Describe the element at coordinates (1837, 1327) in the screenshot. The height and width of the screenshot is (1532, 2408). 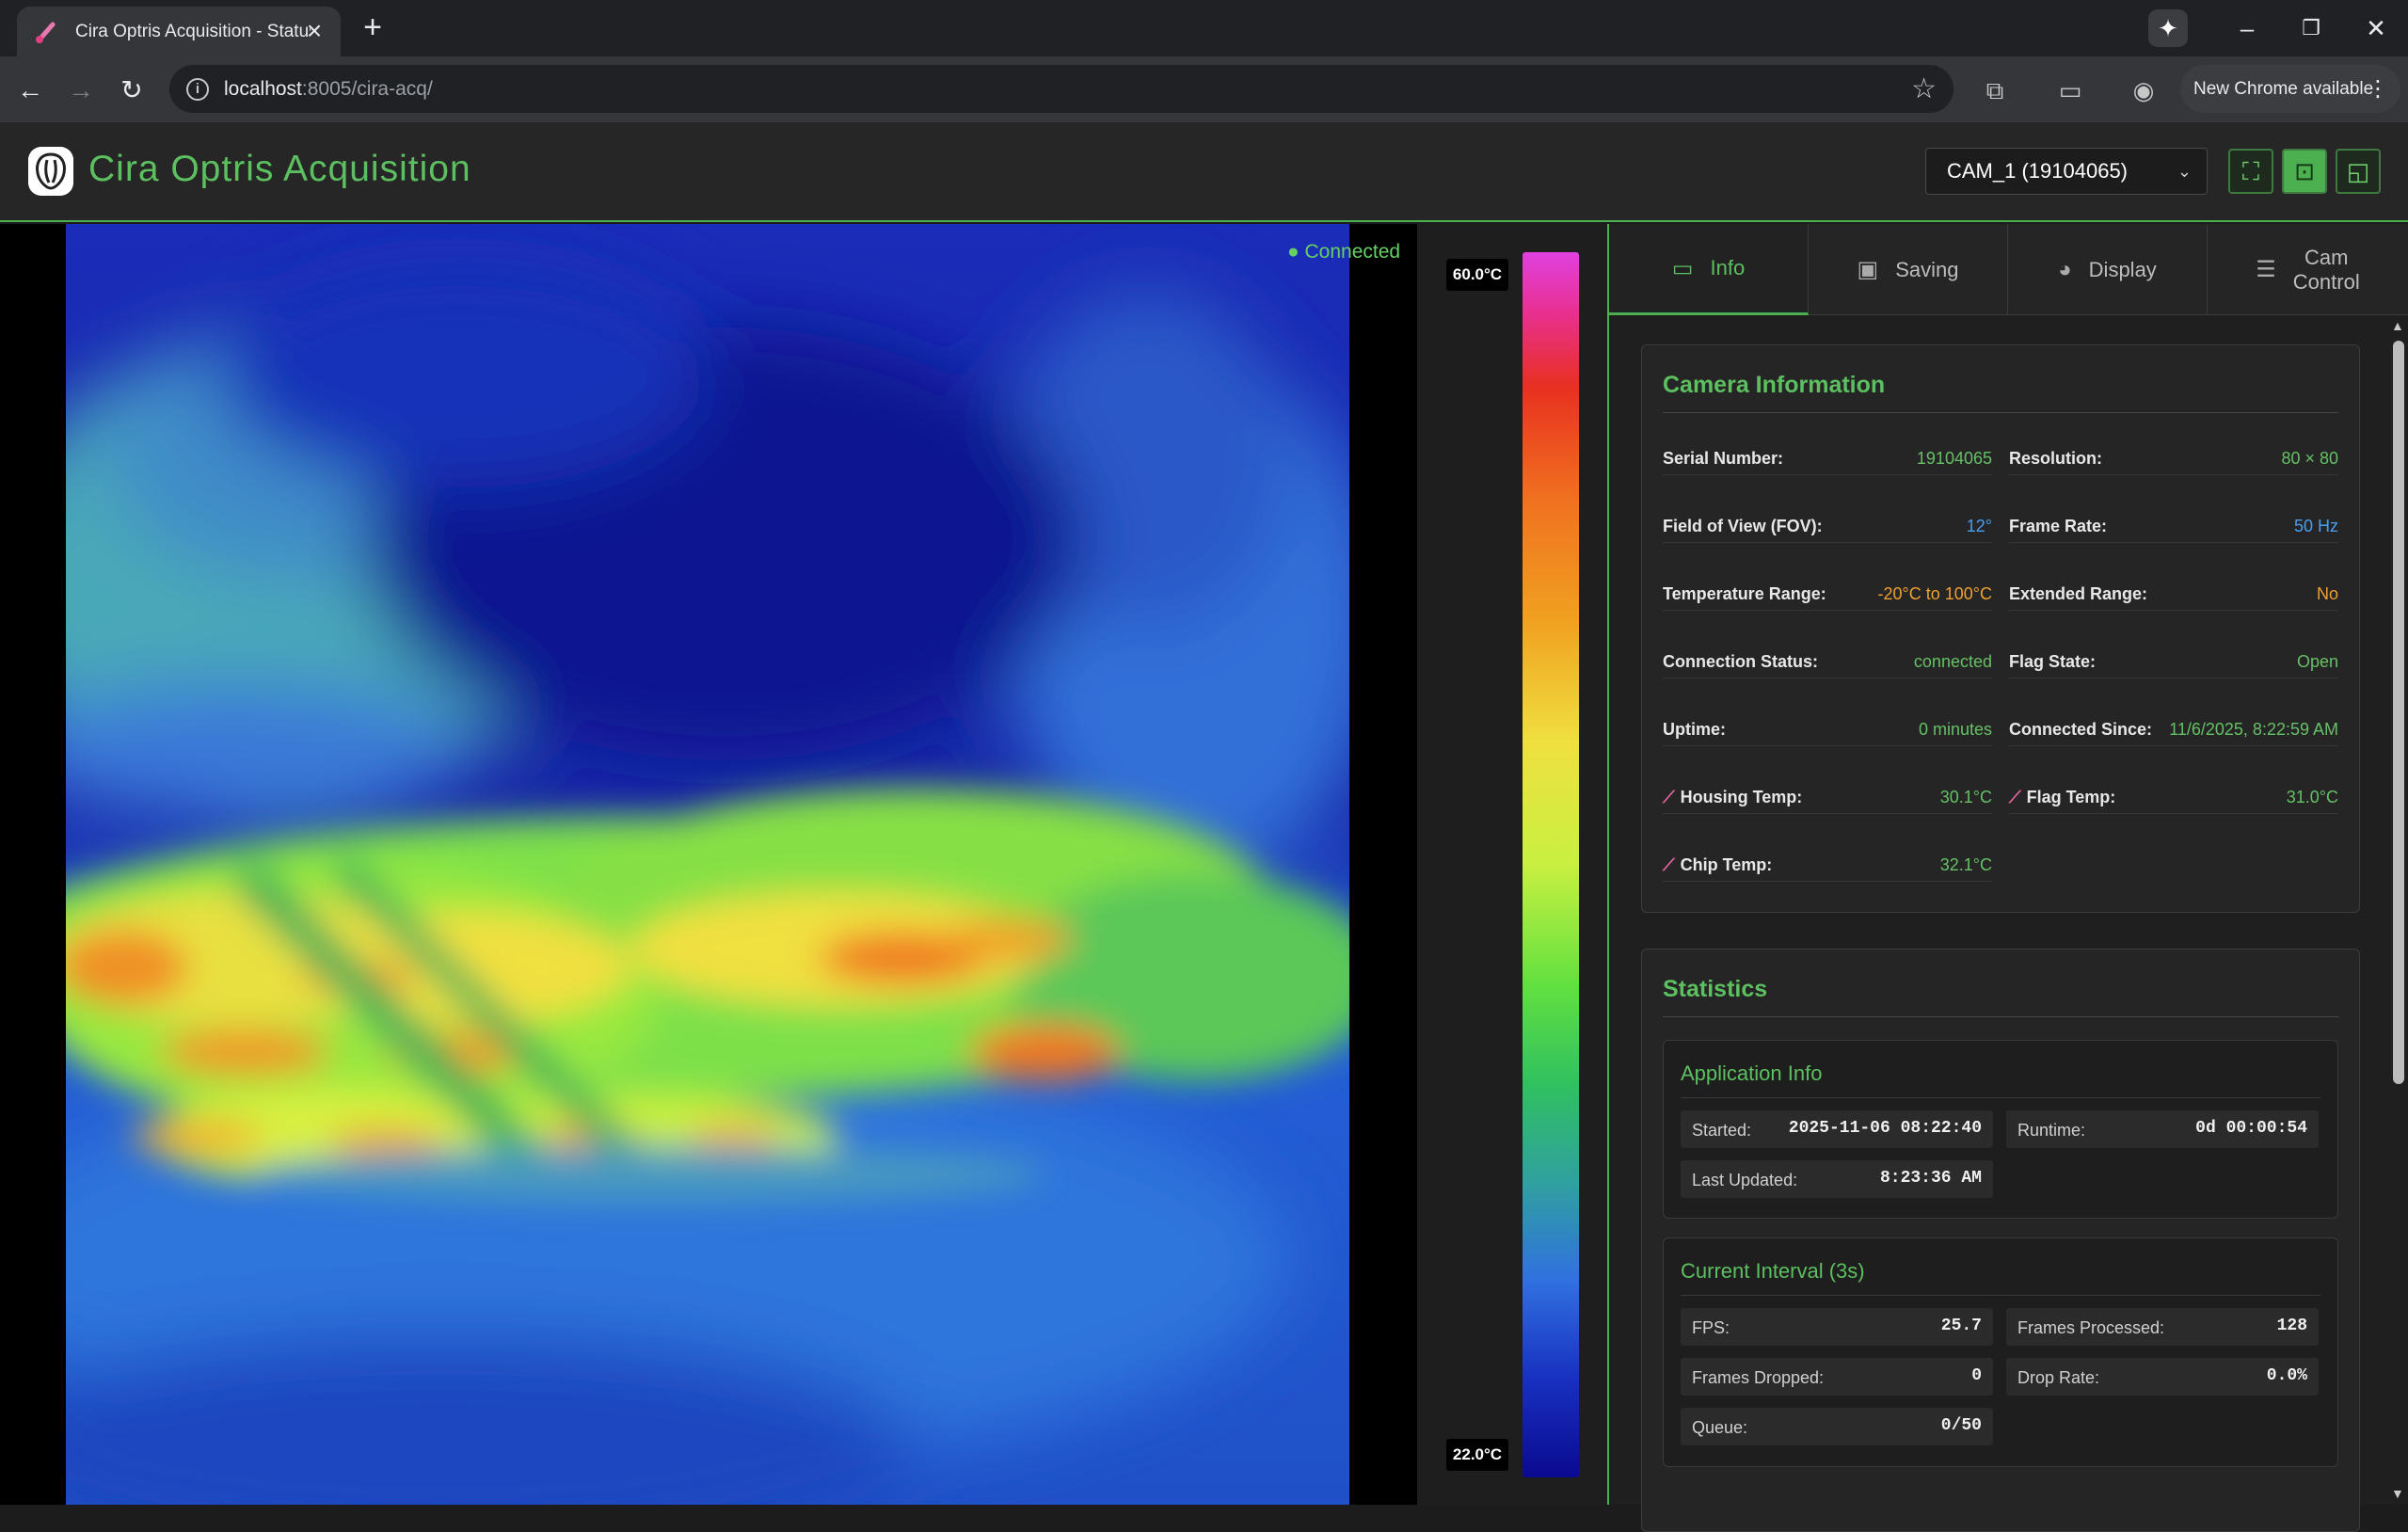
I see `fps-stat: FPS: 25.7` at that location.